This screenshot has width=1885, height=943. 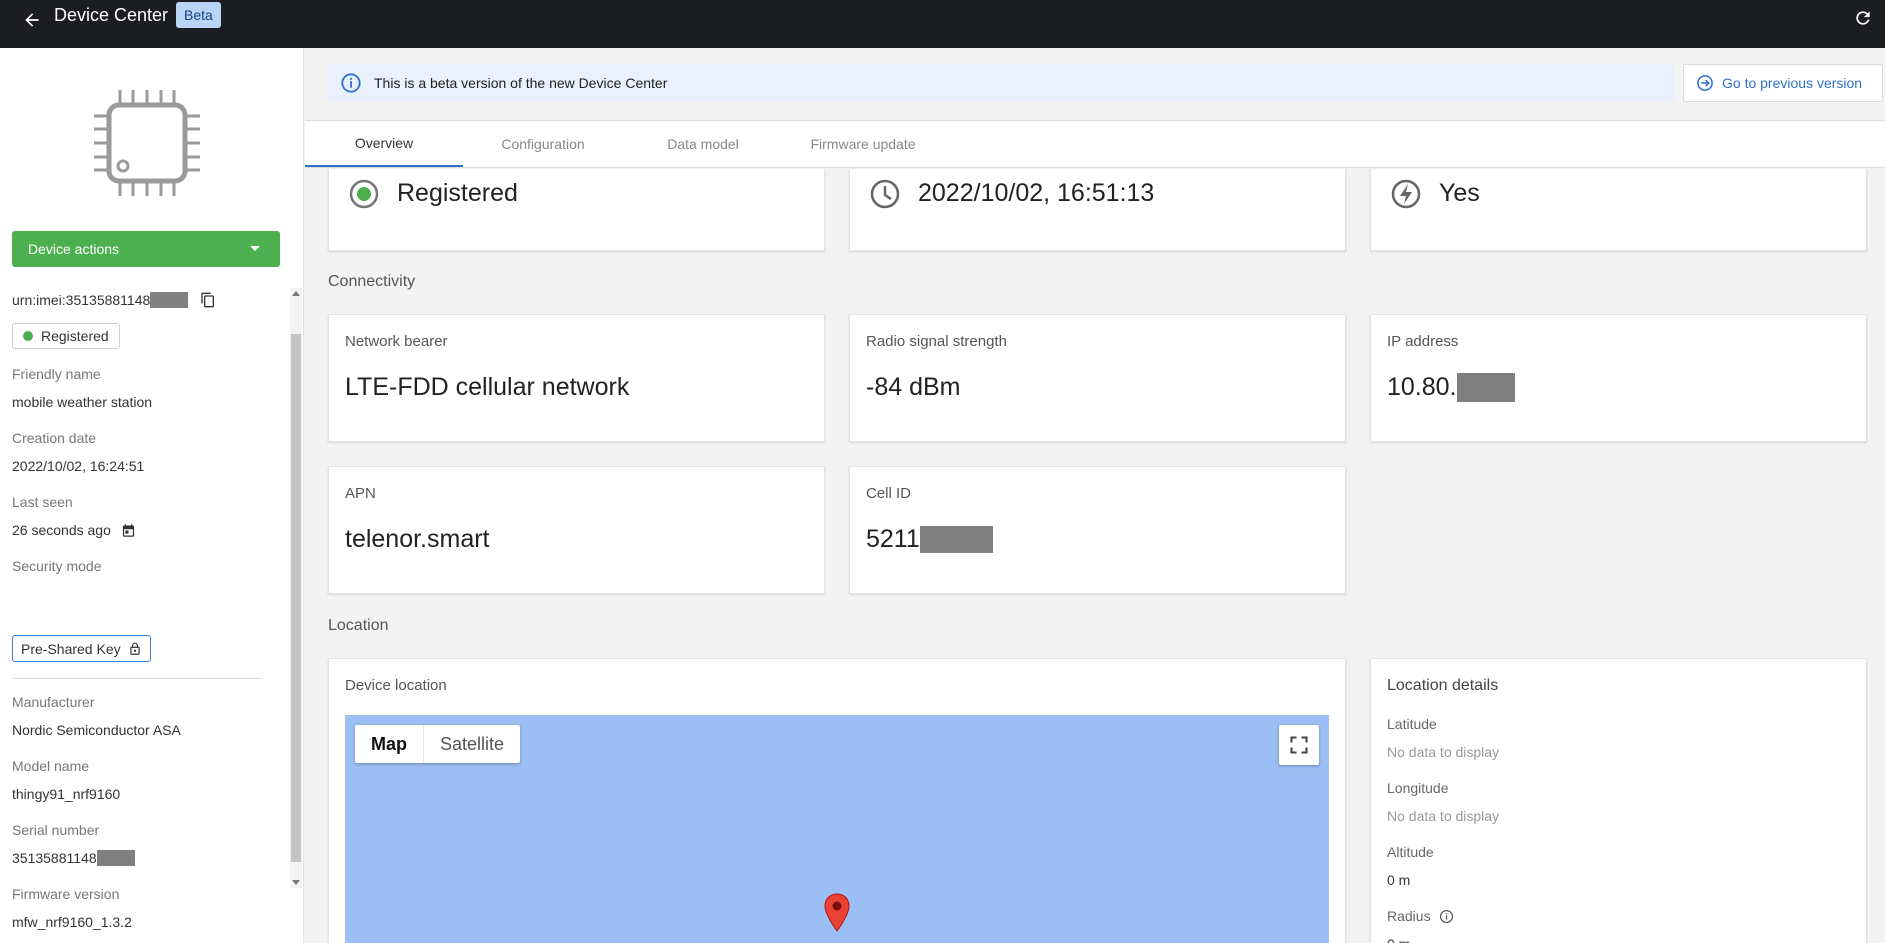 I want to click on lock-icon, so click(x=134, y=648).